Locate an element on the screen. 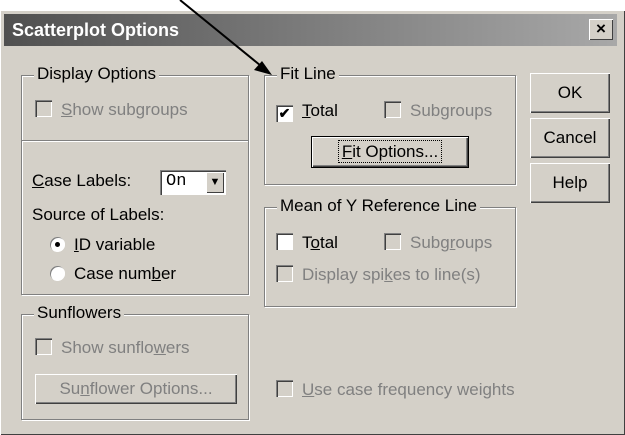 Image resolution: width=625 pixels, height=435 pixels. arrow-line is located at coordinates (223, 35).